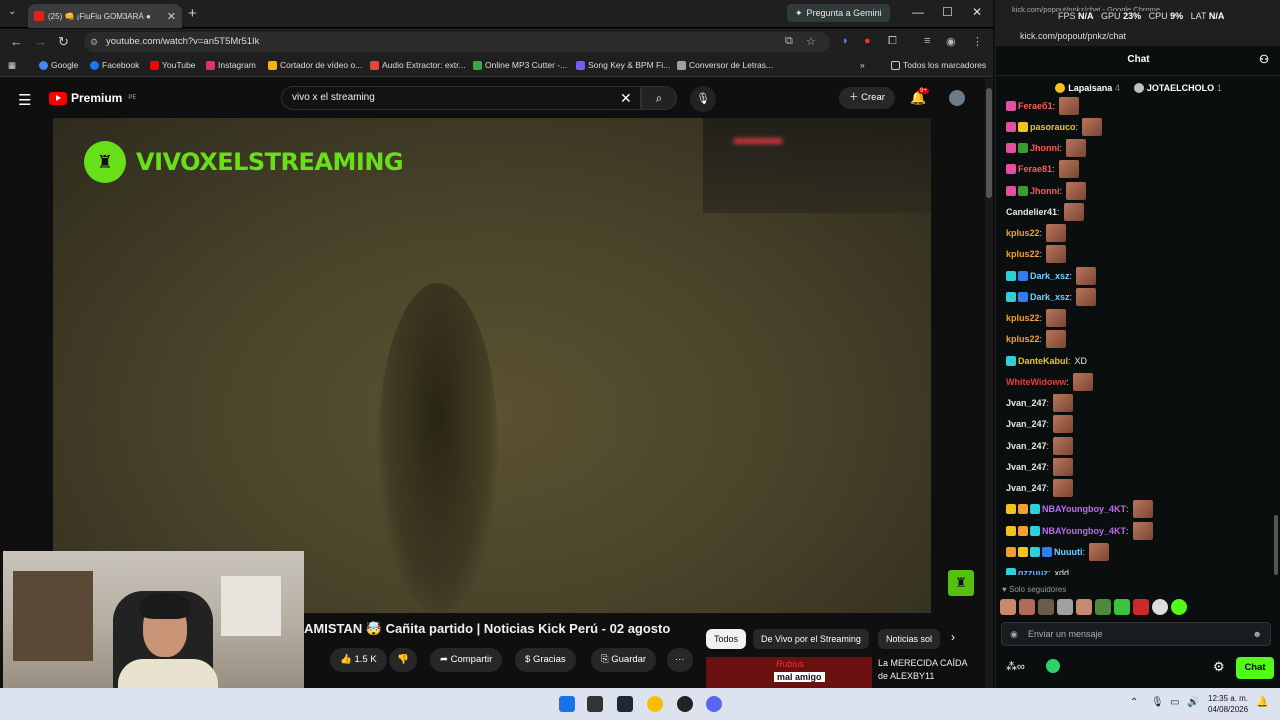  I want to click on steam-icon, so click(625, 704).